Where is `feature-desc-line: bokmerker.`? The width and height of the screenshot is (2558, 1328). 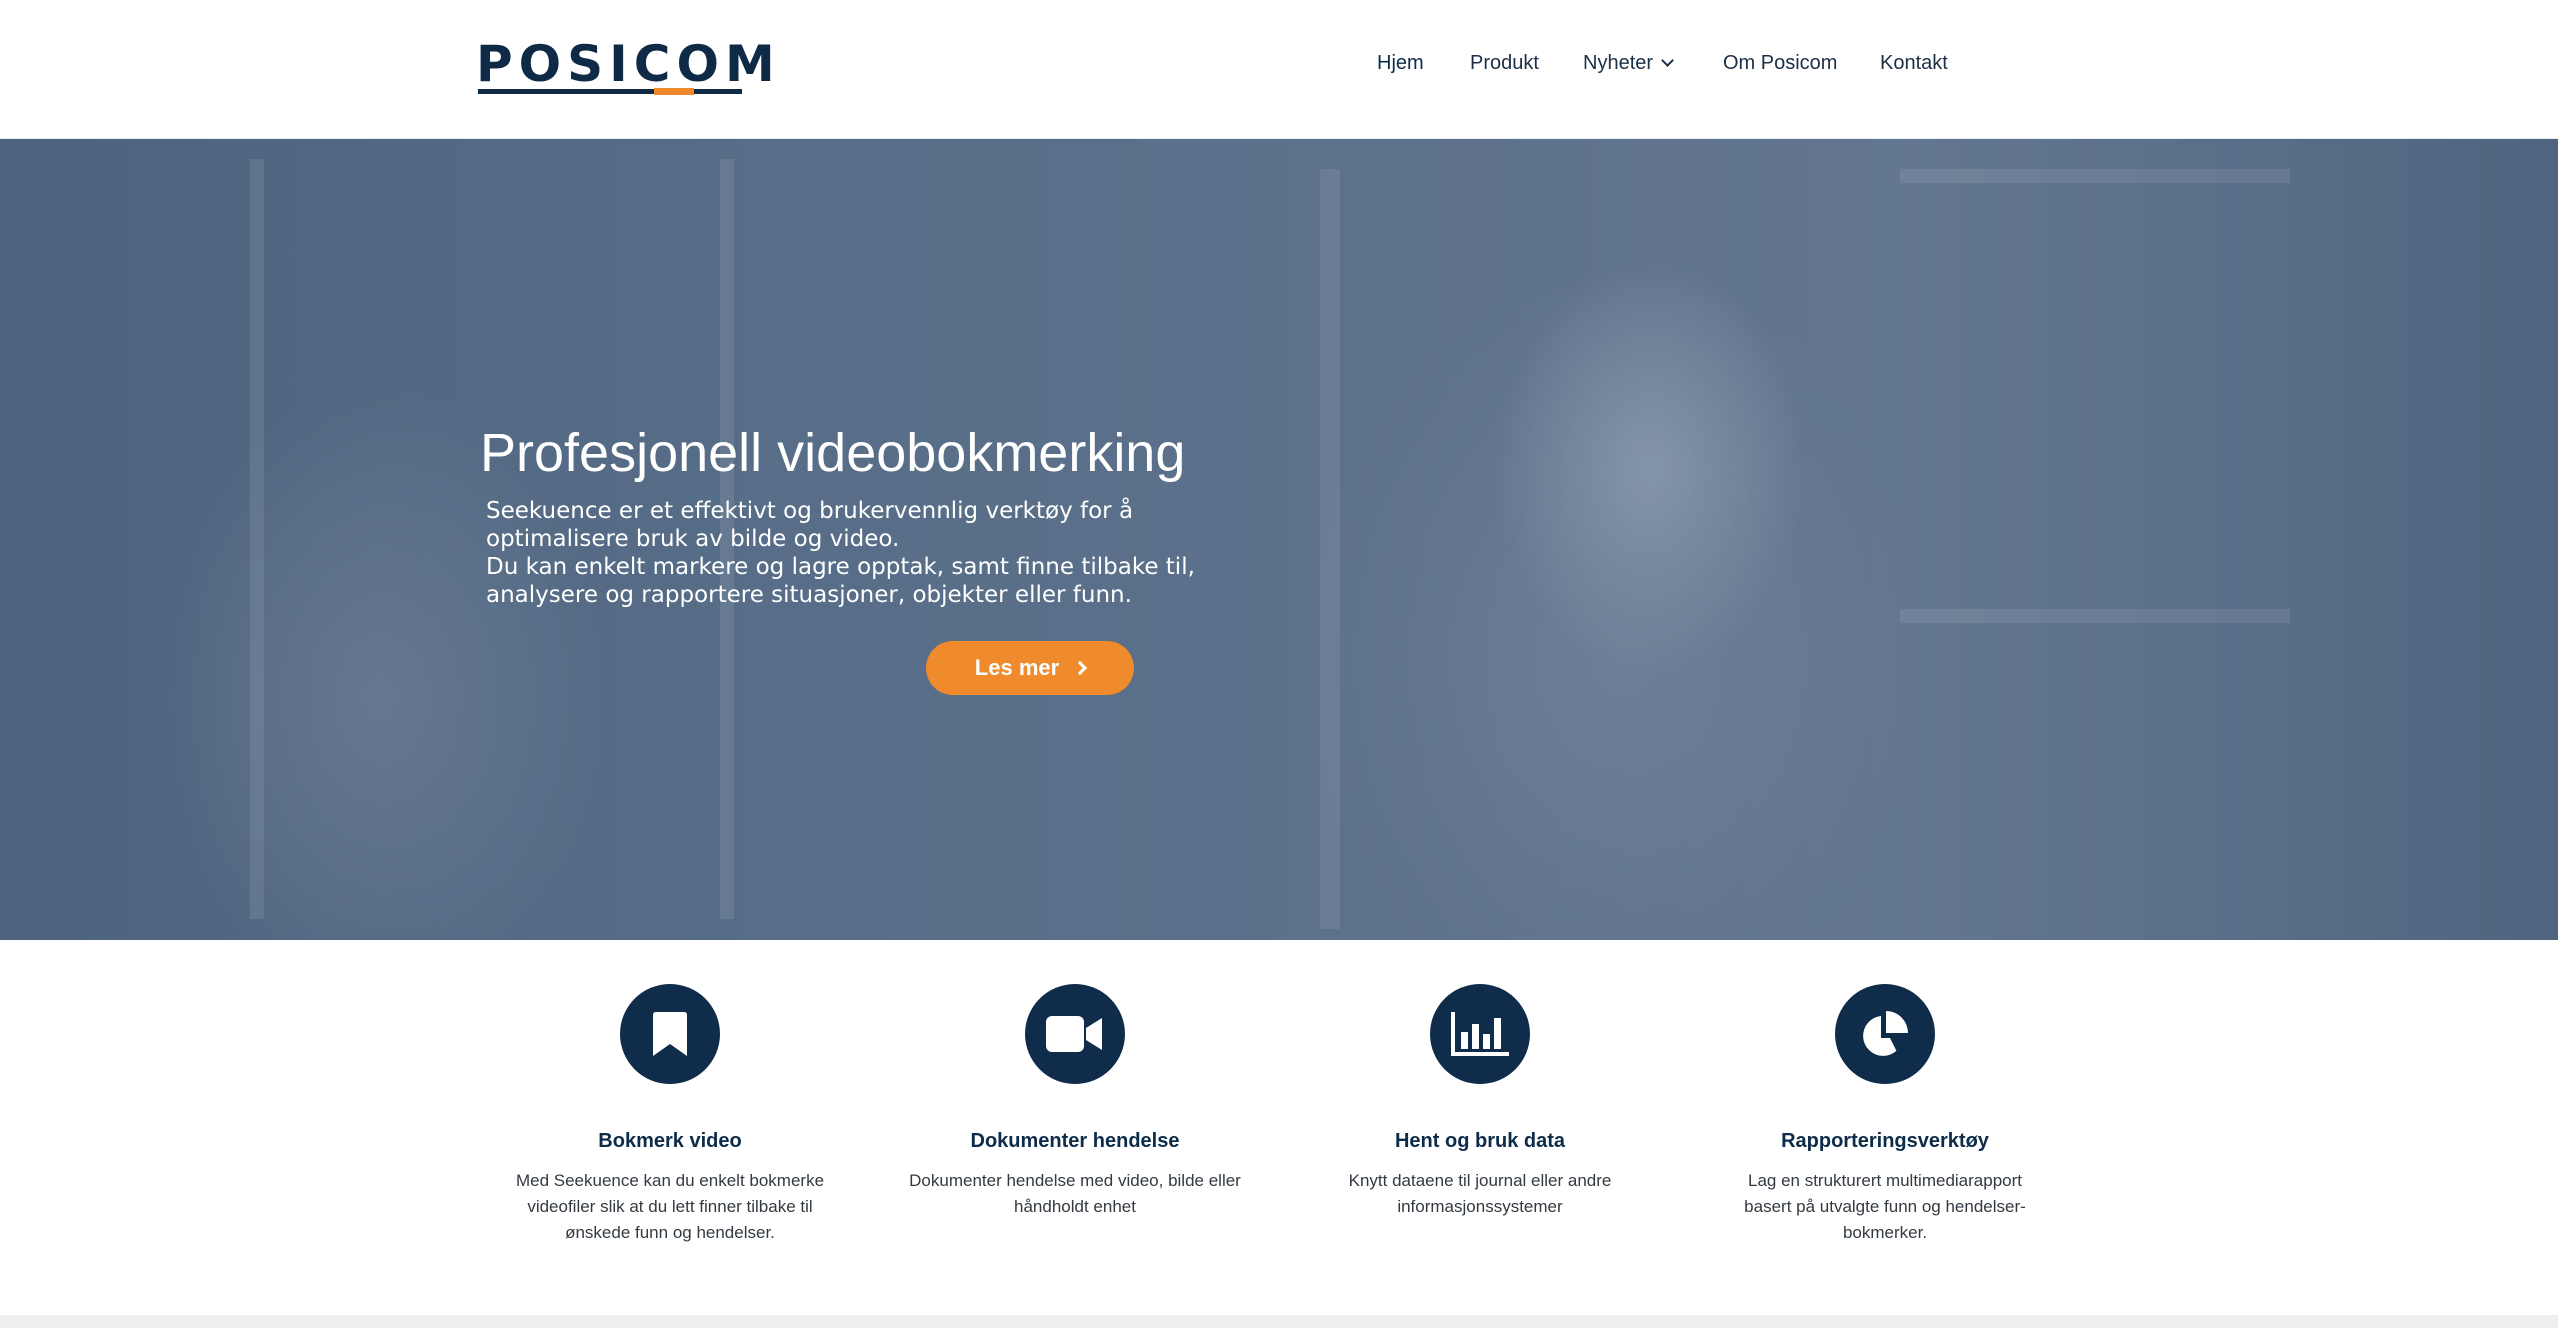 feature-desc-line: bokmerker. is located at coordinates (1885, 1232).